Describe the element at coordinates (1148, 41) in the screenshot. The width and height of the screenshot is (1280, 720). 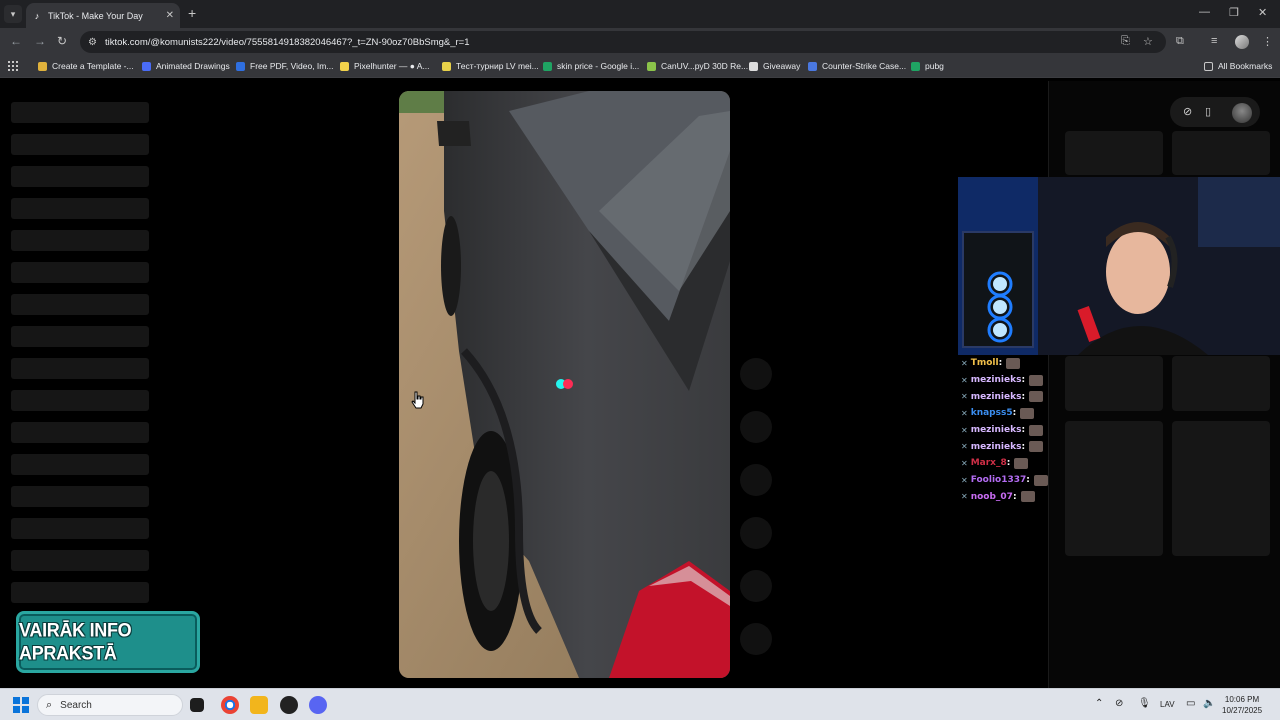
I see `bookmark-star-icon: ☆` at that location.